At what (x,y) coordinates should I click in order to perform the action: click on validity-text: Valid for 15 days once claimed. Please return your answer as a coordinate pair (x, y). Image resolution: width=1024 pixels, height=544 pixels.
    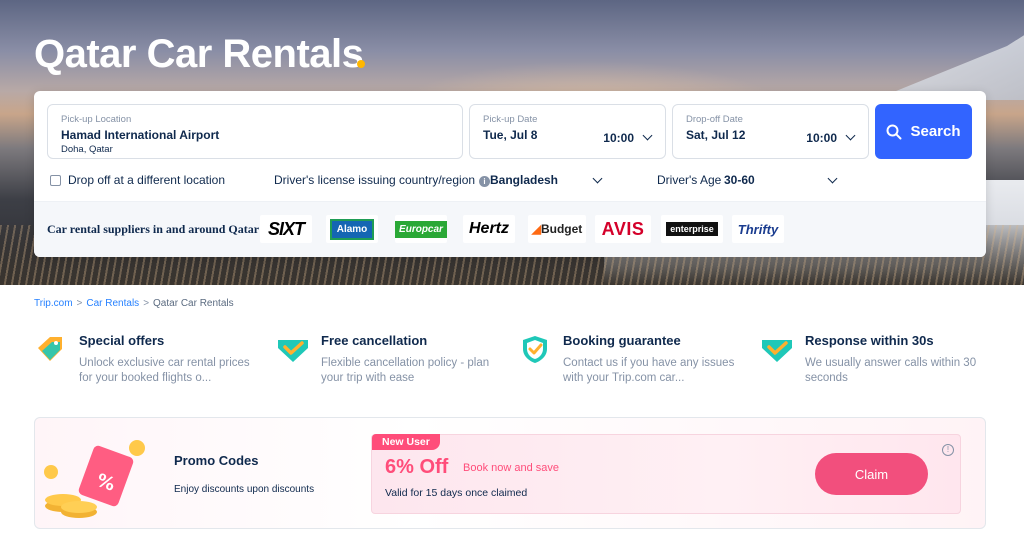
    Looking at the image, I should click on (456, 493).